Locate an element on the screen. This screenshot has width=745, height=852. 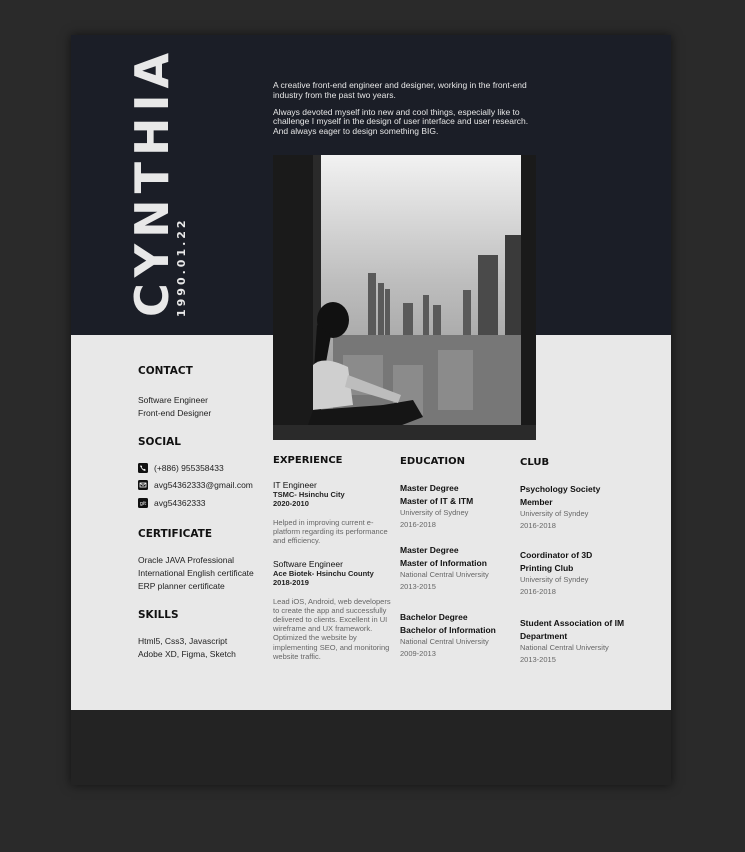
gitlab-icon: git is located at coordinates (143, 502).